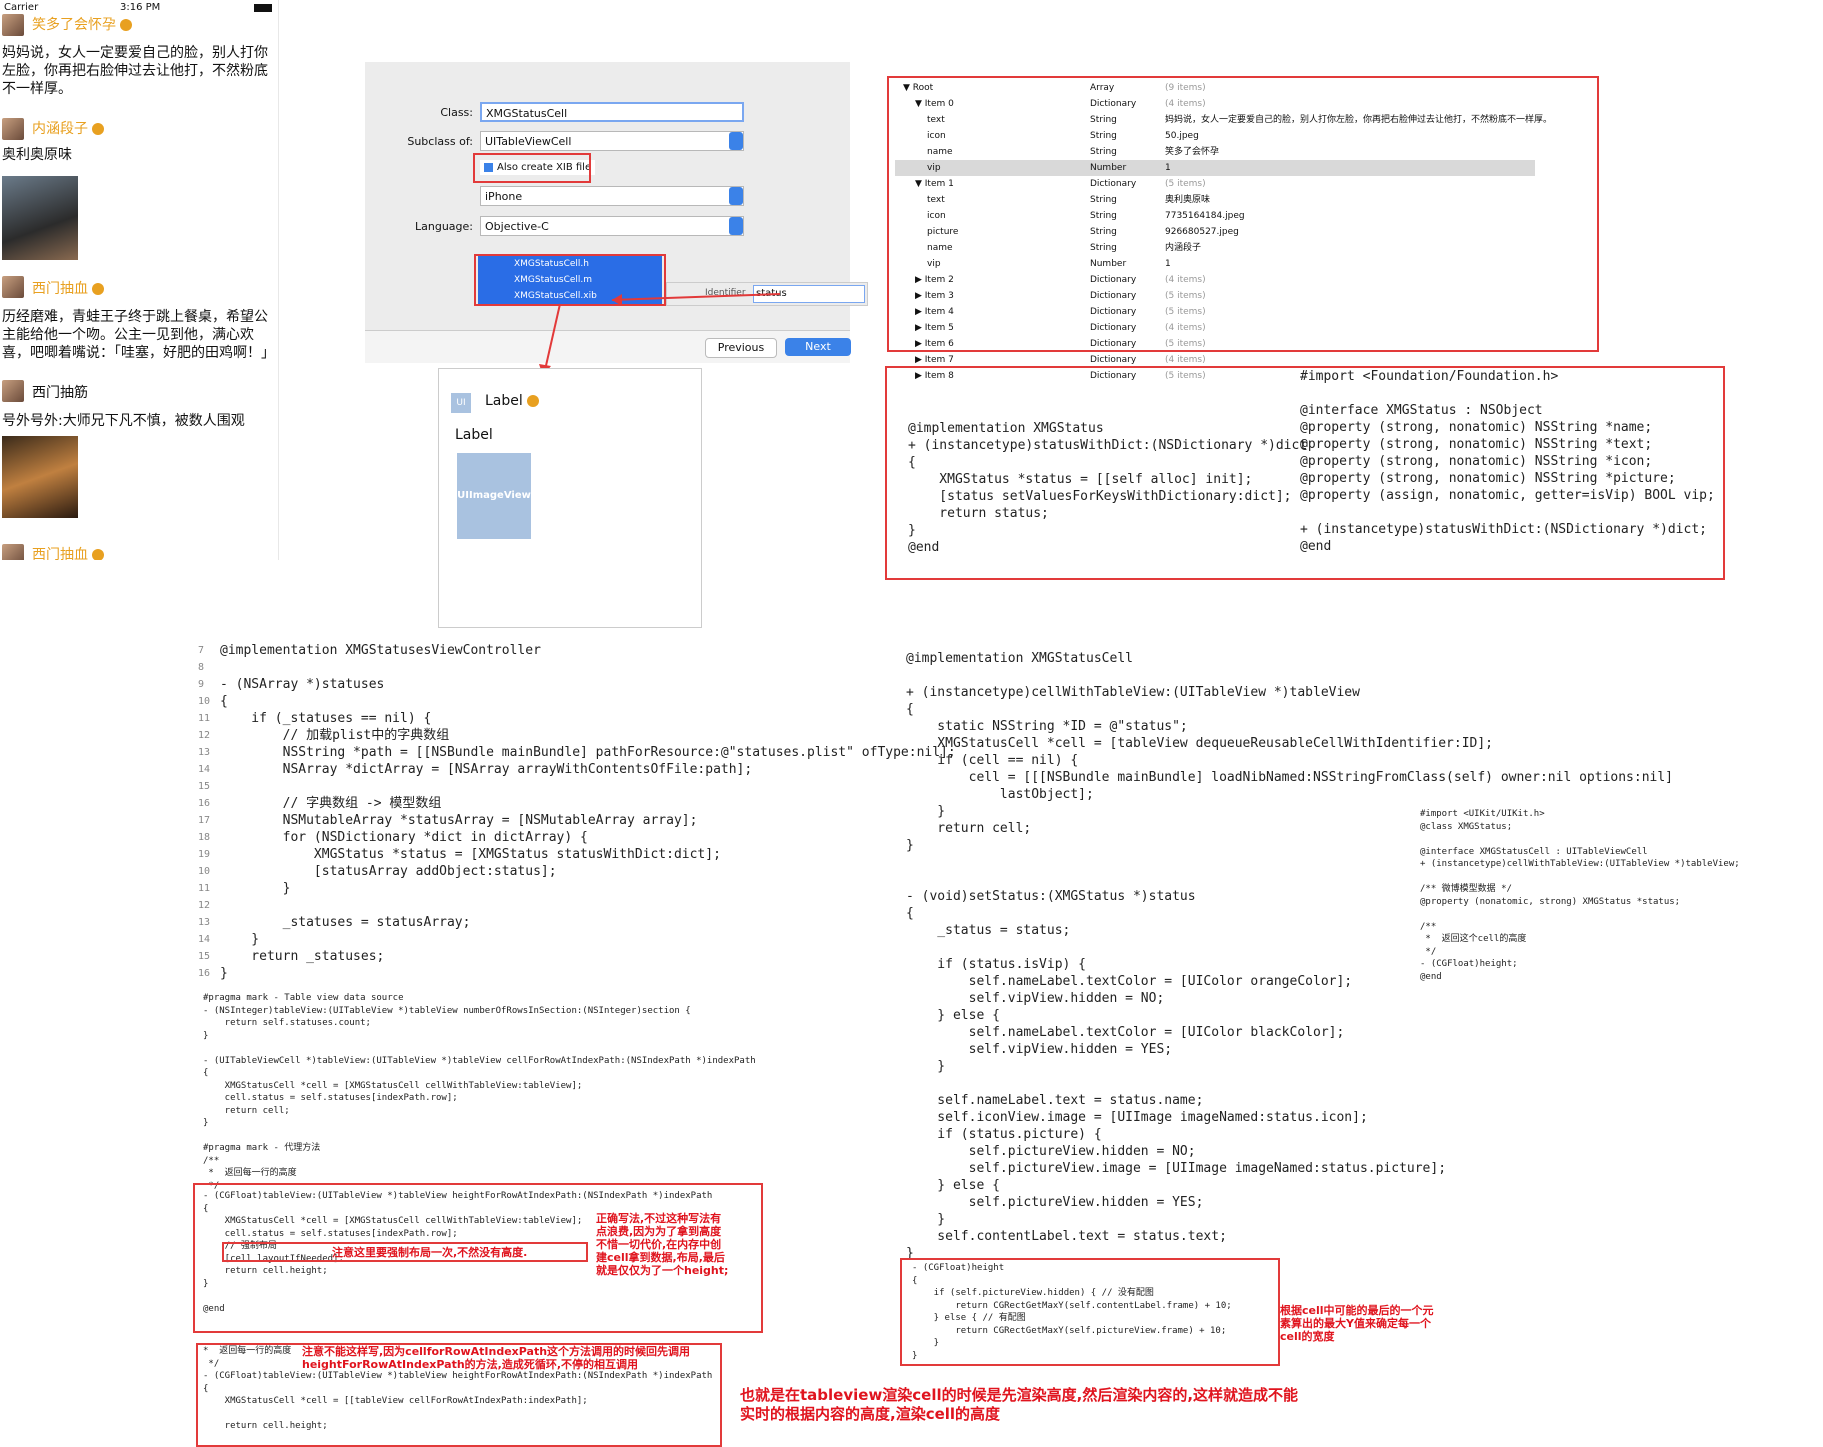 This screenshot has width=1823, height=1447. I want to click on name-label: Label, so click(512, 401).